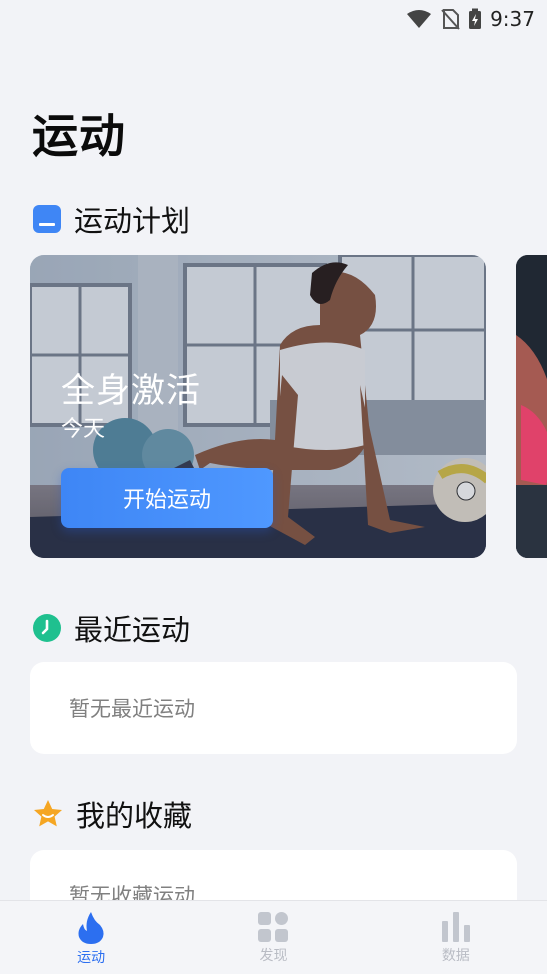 The width and height of the screenshot is (547, 974). What do you see at coordinates (273, 956) in the screenshot?
I see `nav-label-discover: 发现` at bounding box center [273, 956].